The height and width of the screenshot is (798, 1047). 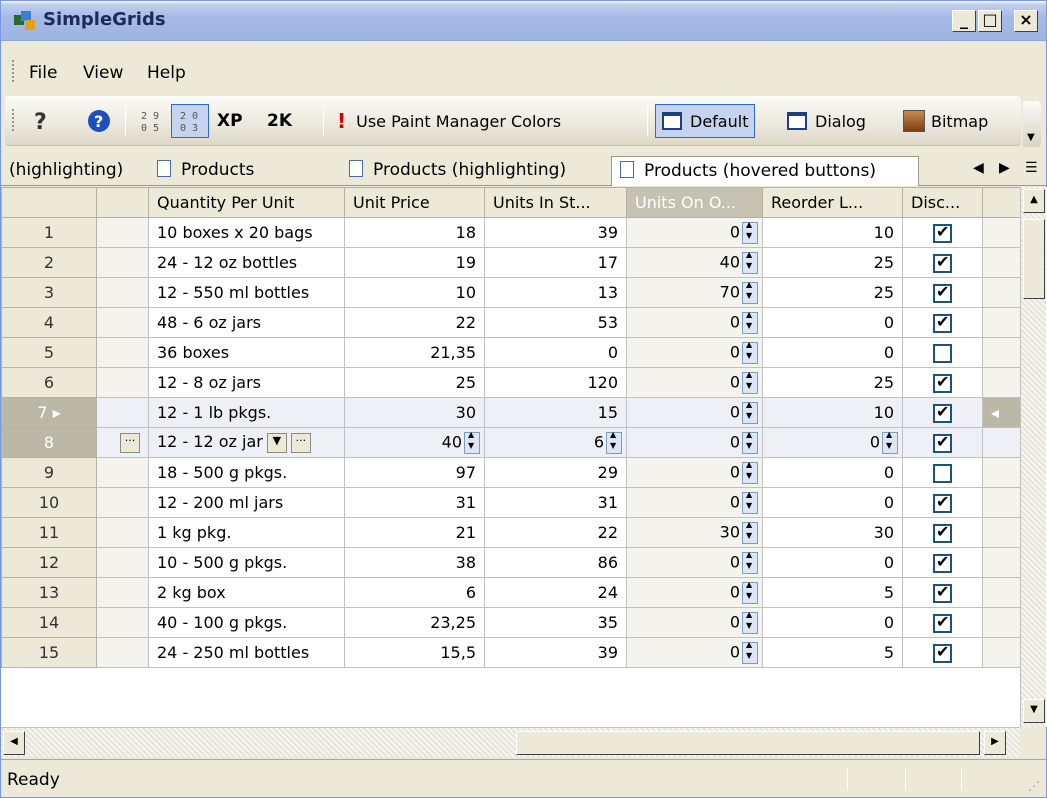 What do you see at coordinates (1032, 124) in the screenshot?
I see `toolbar-chevron-icon: ▼` at bounding box center [1032, 124].